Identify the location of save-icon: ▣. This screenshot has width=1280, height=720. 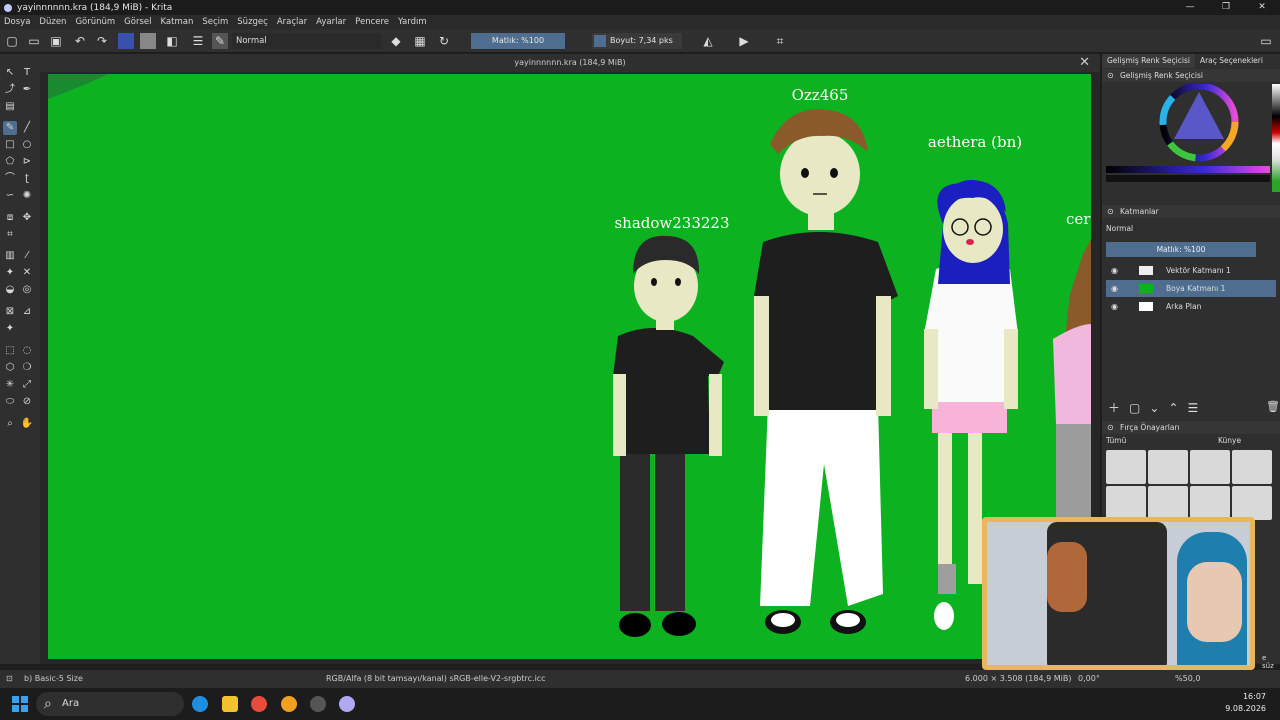
(56, 41).